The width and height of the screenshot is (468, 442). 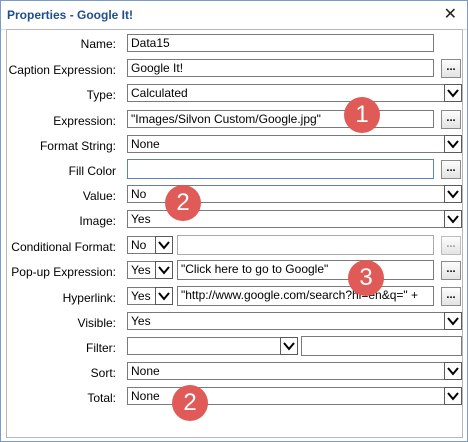 What do you see at coordinates (294, 321) in the screenshot?
I see `visible-select: Yes` at bounding box center [294, 321].